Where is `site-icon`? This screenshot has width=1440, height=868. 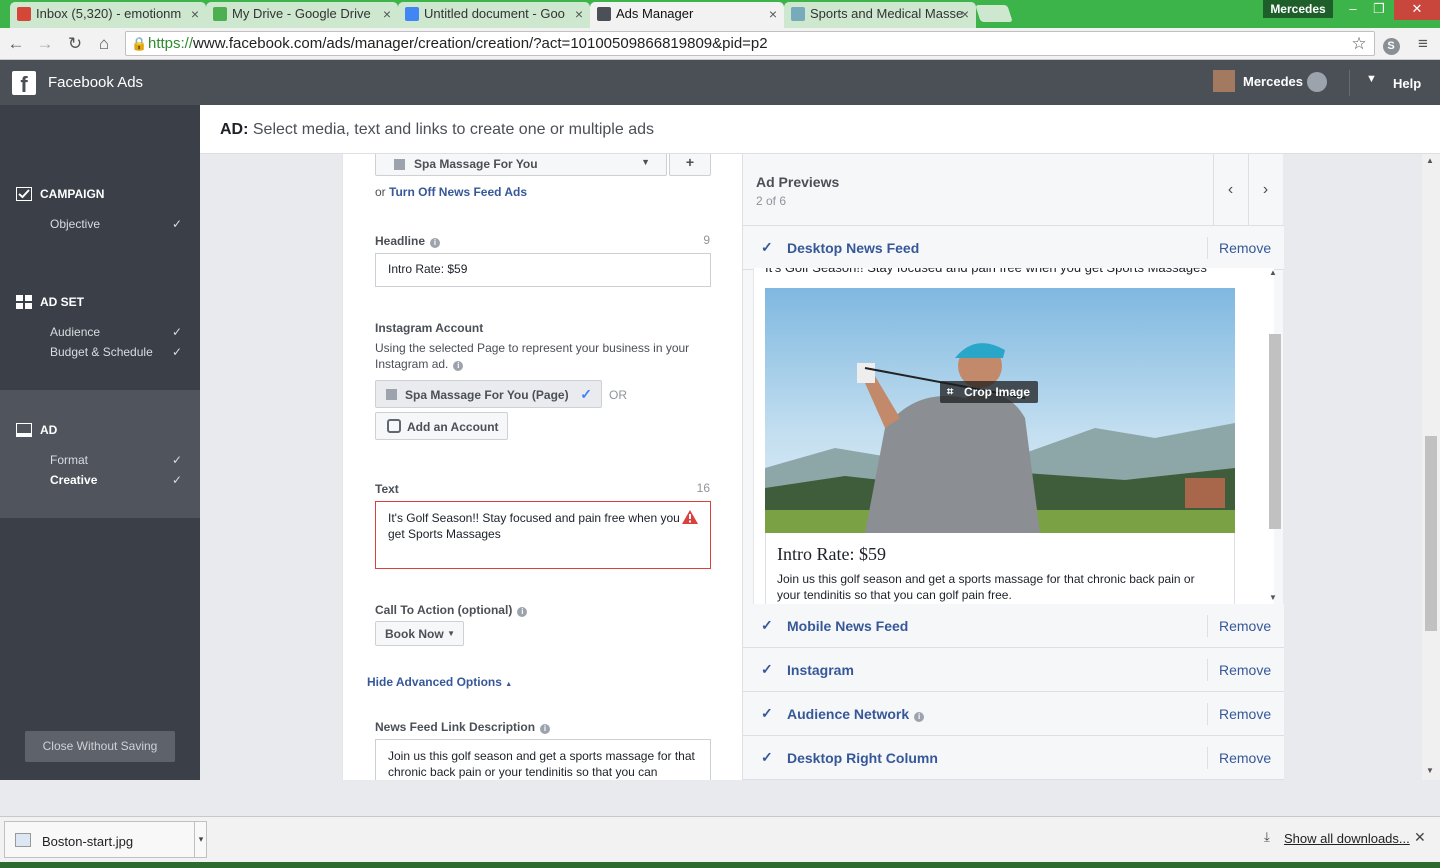
site-icon is located at coordinates (798, 14).